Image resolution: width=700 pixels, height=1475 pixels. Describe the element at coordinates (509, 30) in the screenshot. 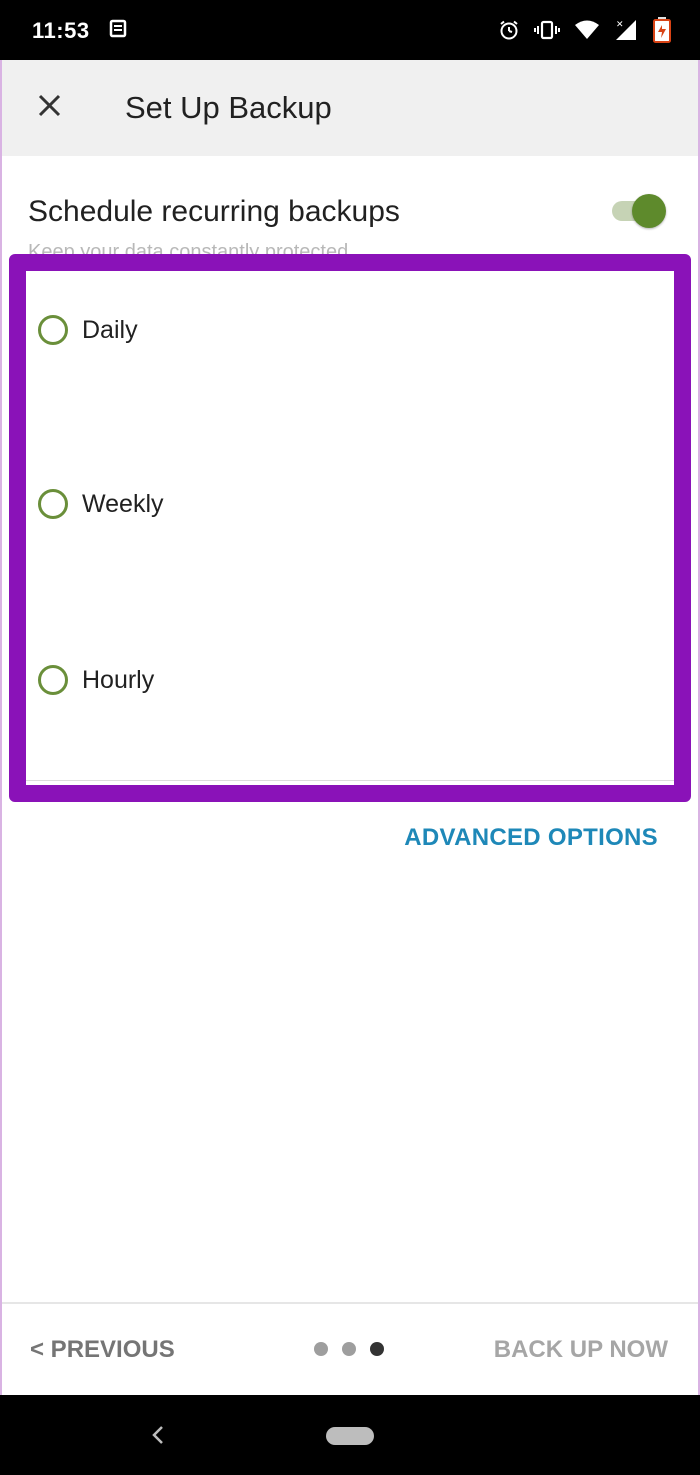

I see `alarm-icon` at that location.